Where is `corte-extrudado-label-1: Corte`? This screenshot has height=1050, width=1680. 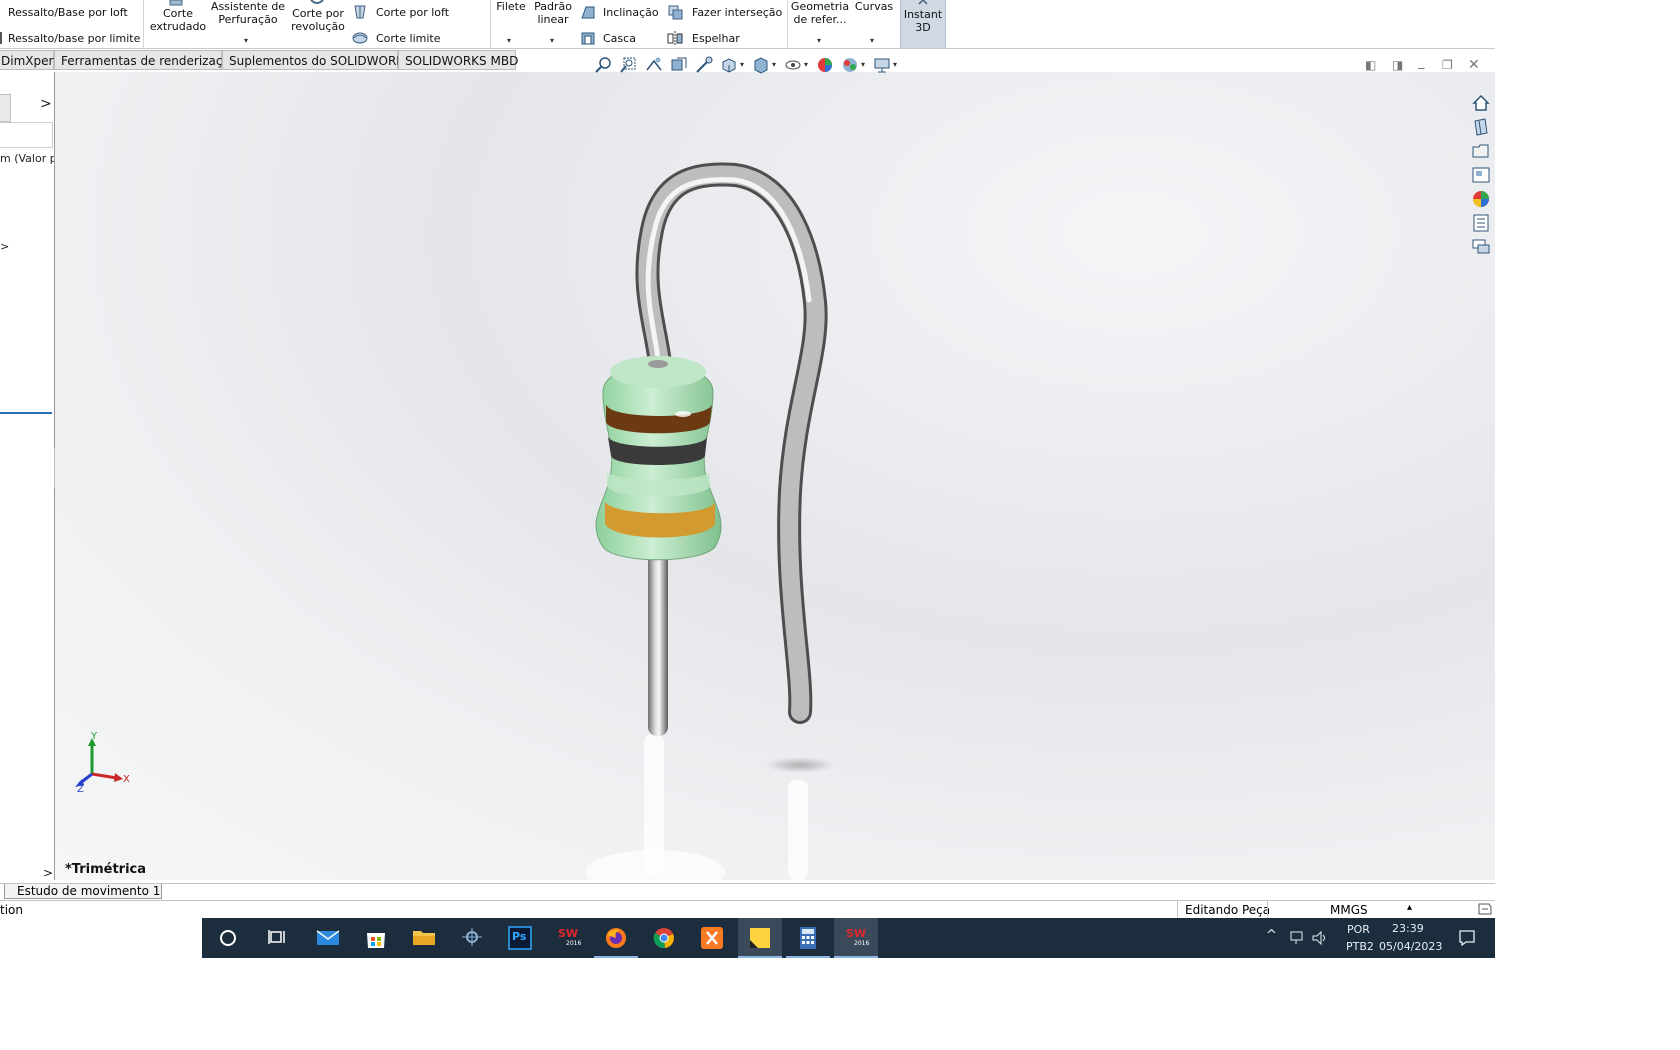
corte-extrudado-label-1: Corte is located at coordinates (178, 13).